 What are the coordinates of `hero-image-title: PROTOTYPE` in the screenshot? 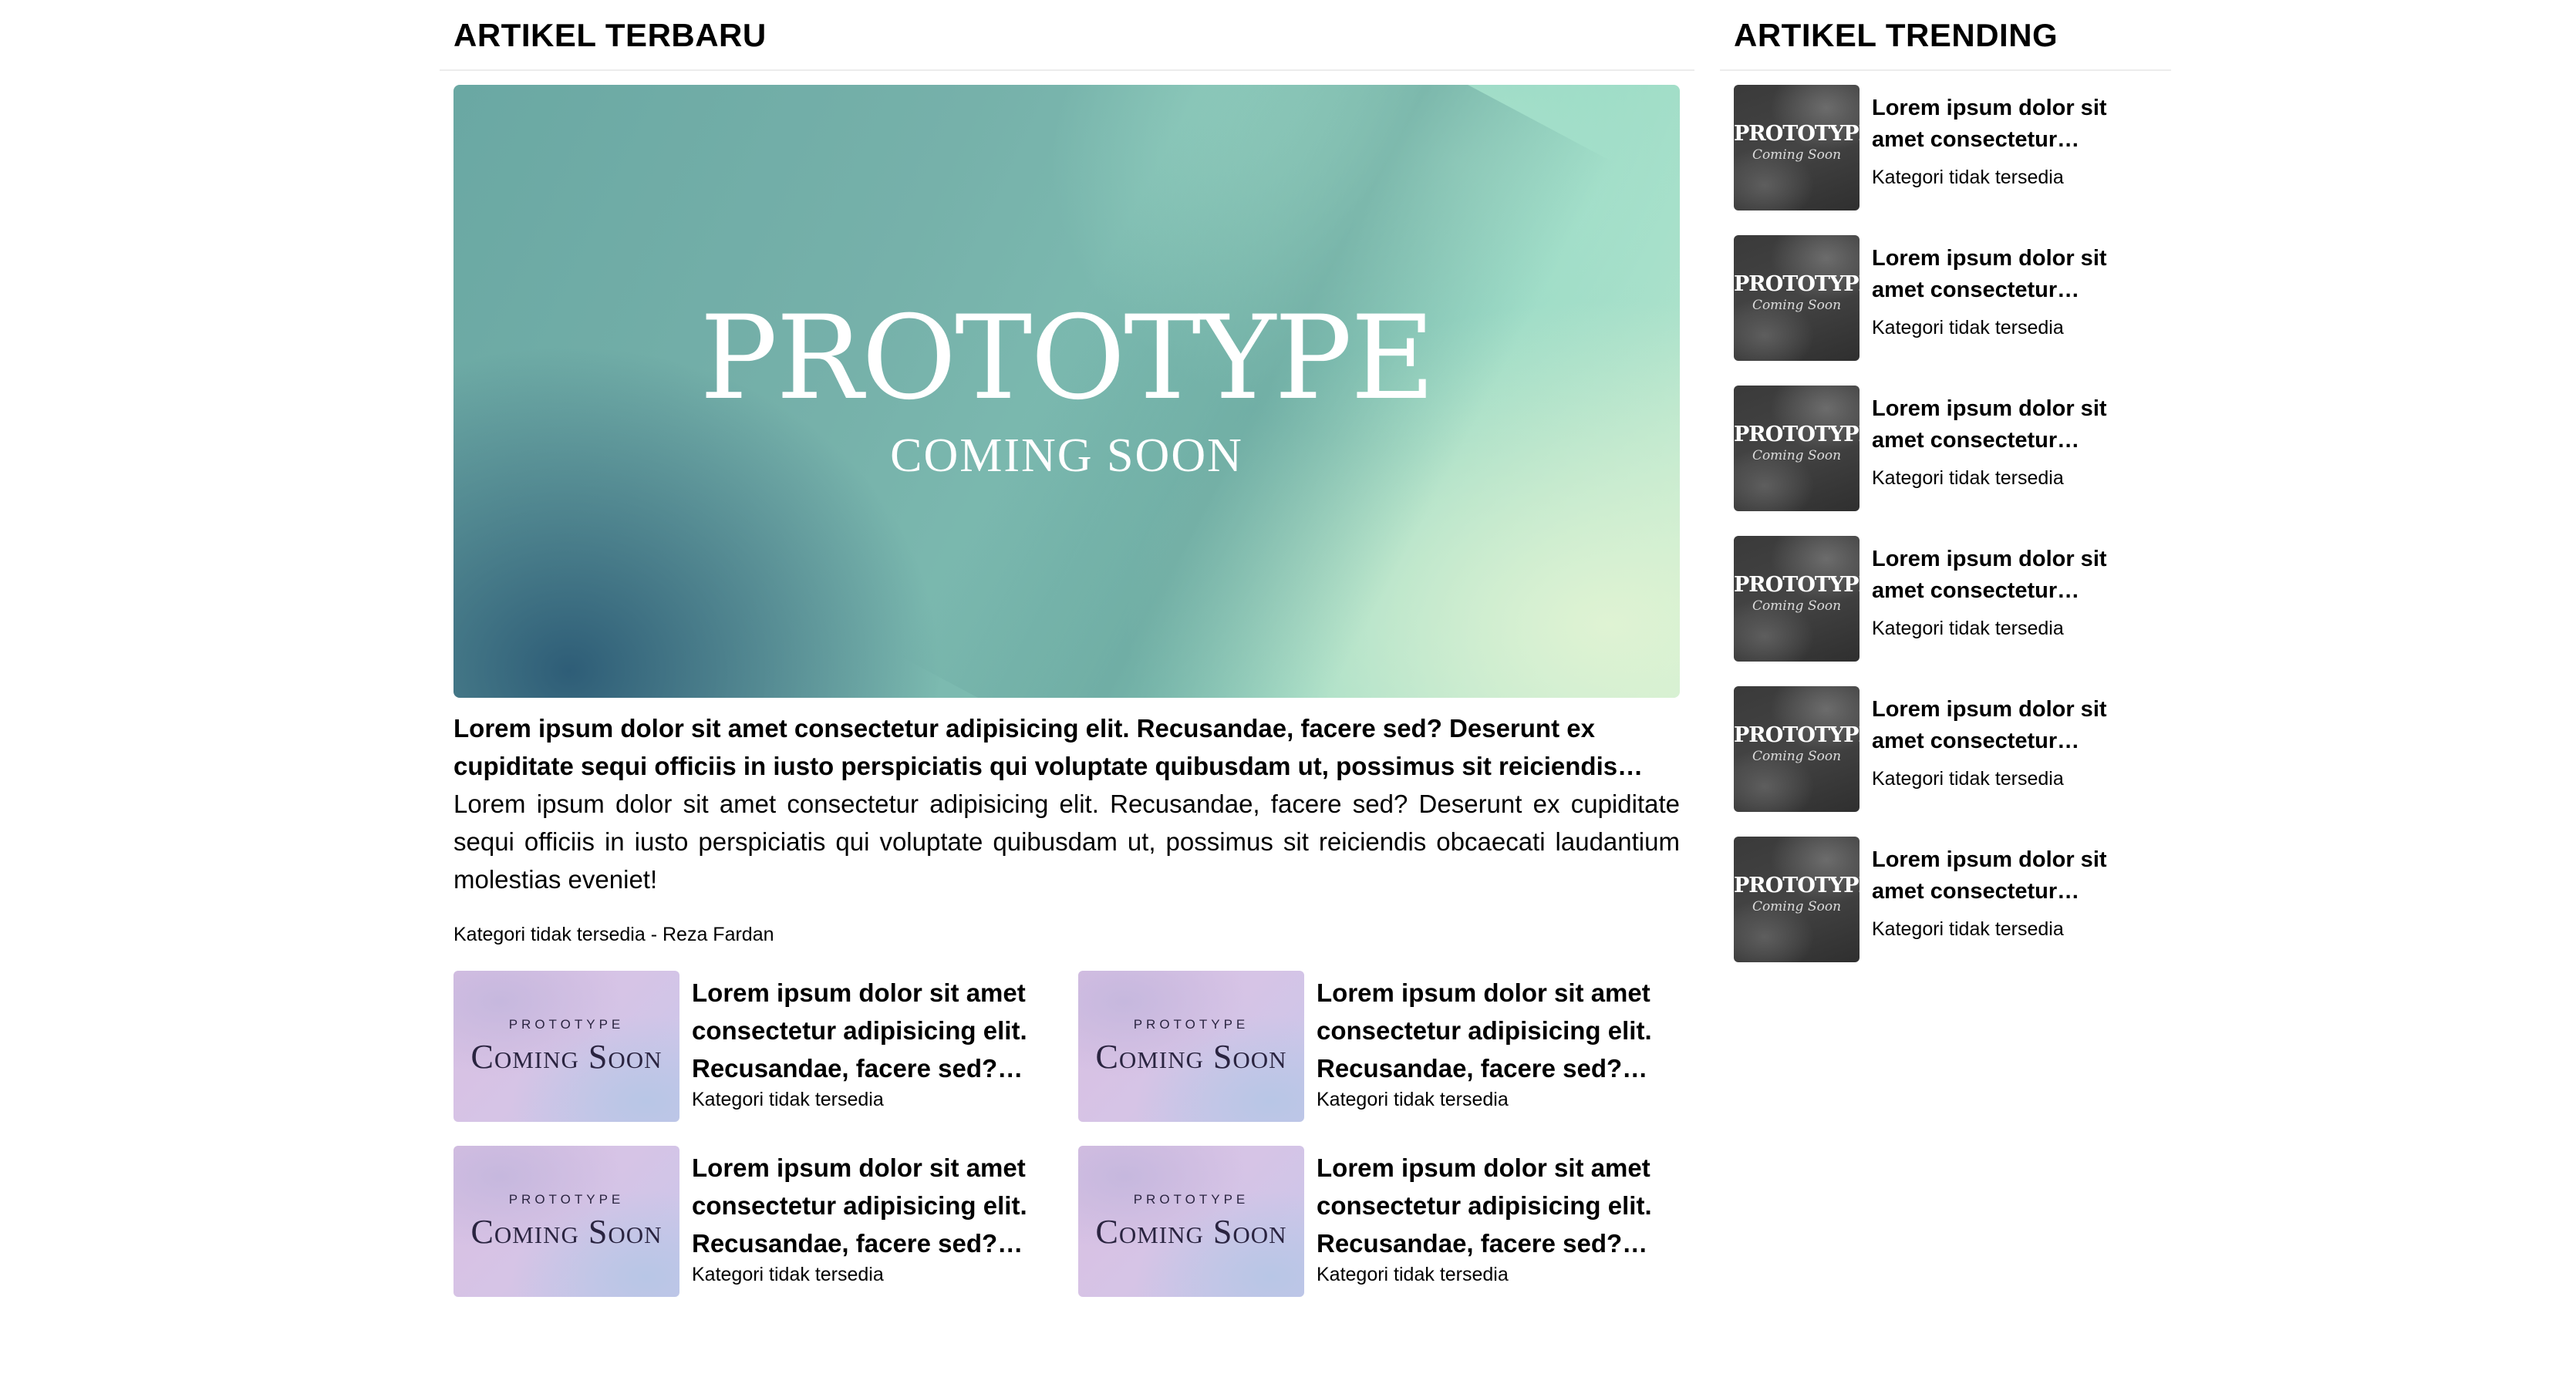 It's located at (1067, 358).